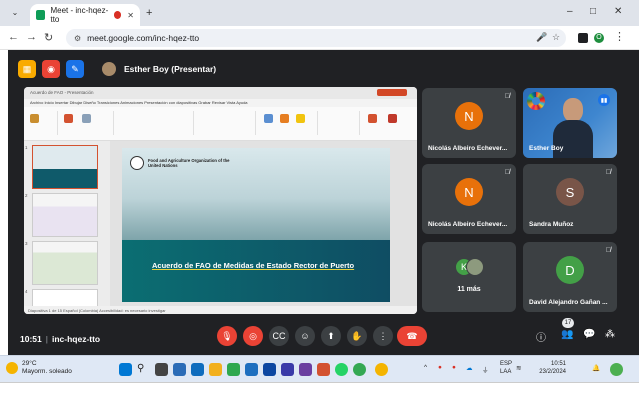 This screenshot has height=397, width=639. Describe the element at coordinates (137, 163) in the screenshot. I see `fao-logo-icon` at that location.